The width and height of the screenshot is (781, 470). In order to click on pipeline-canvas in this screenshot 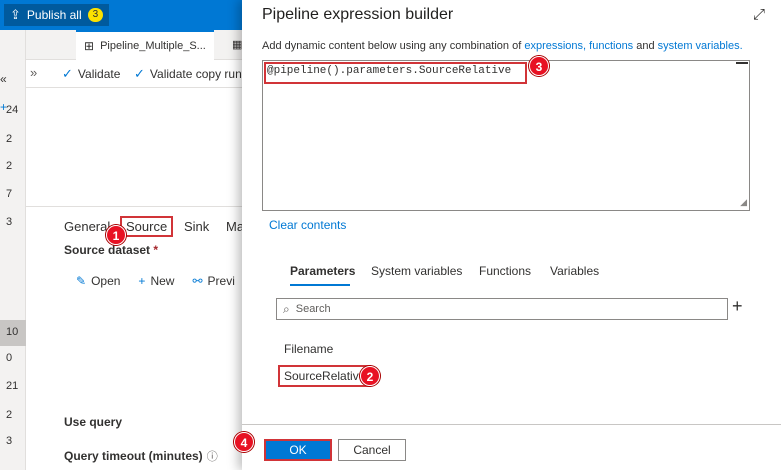, I will do `click(136, 147)`.